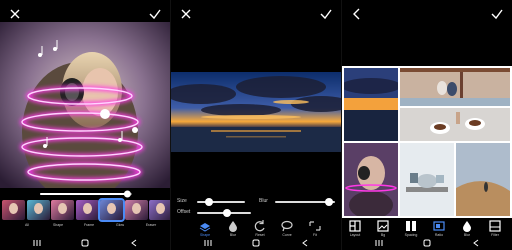  What do you see at coordinates (256, 112) in the screenshot?
I see `sunset-photo` at bounding box center [256, 112].